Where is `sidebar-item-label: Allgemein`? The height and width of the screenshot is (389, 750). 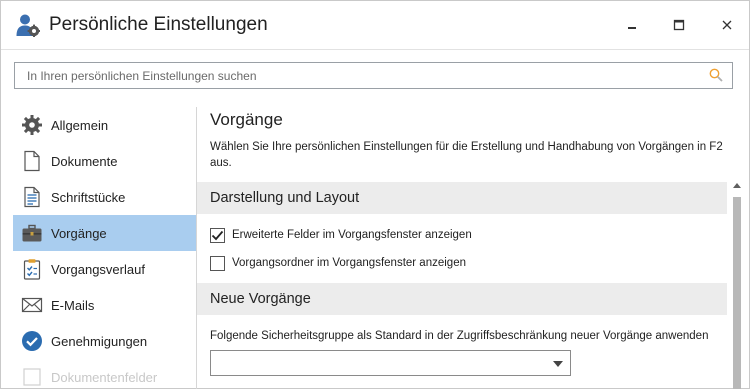 sidebar-item-label: Allgemein is located at coordinates (80, 125).